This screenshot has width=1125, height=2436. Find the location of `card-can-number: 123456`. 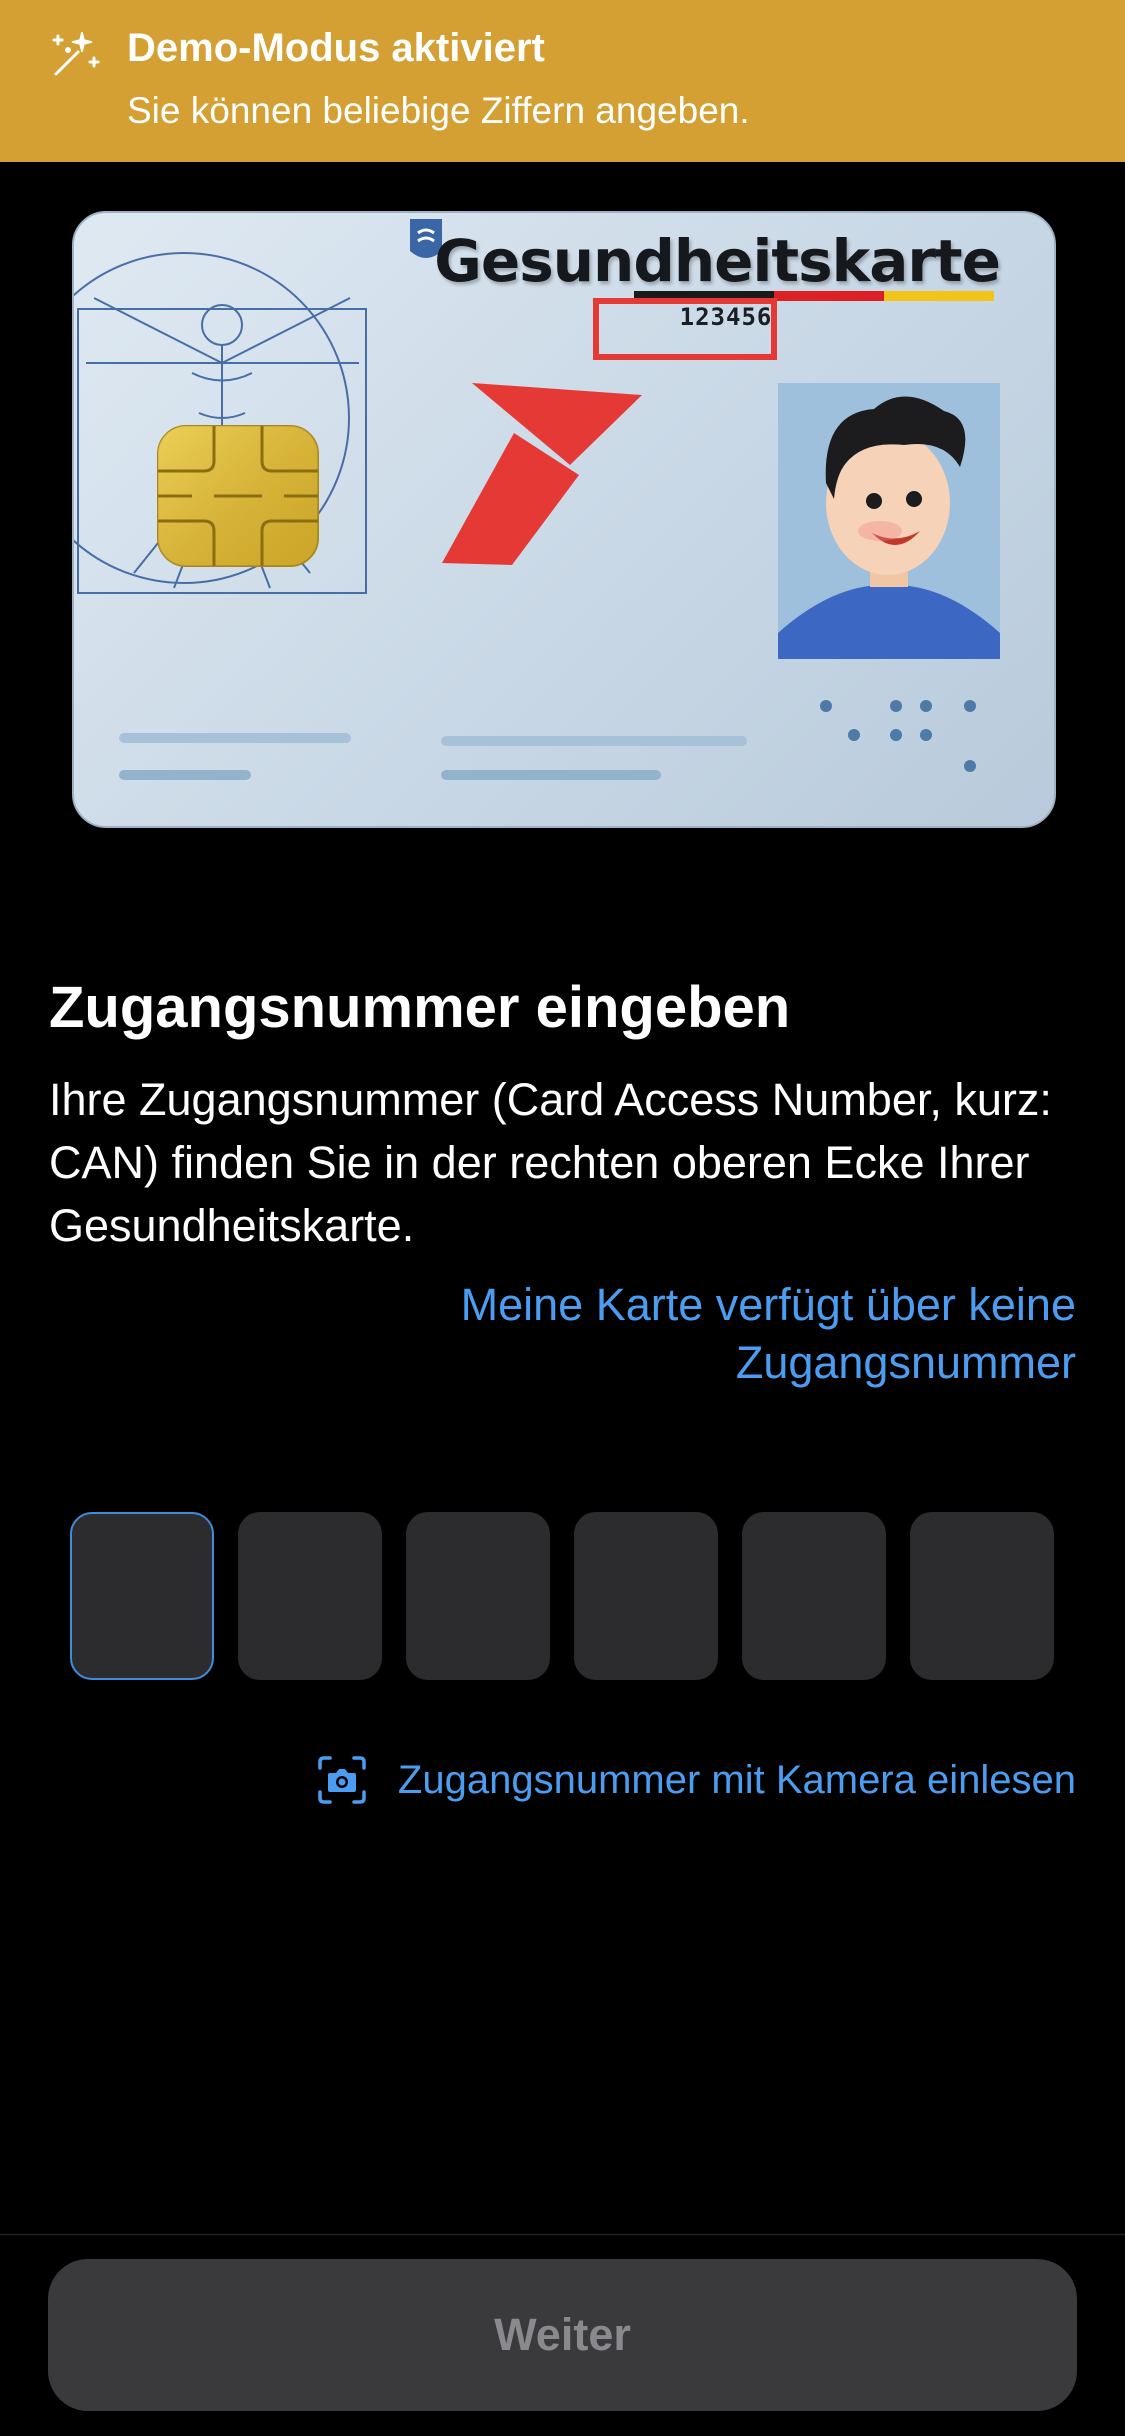

card-can-number: 123456 is located at coordinates (726, 317).